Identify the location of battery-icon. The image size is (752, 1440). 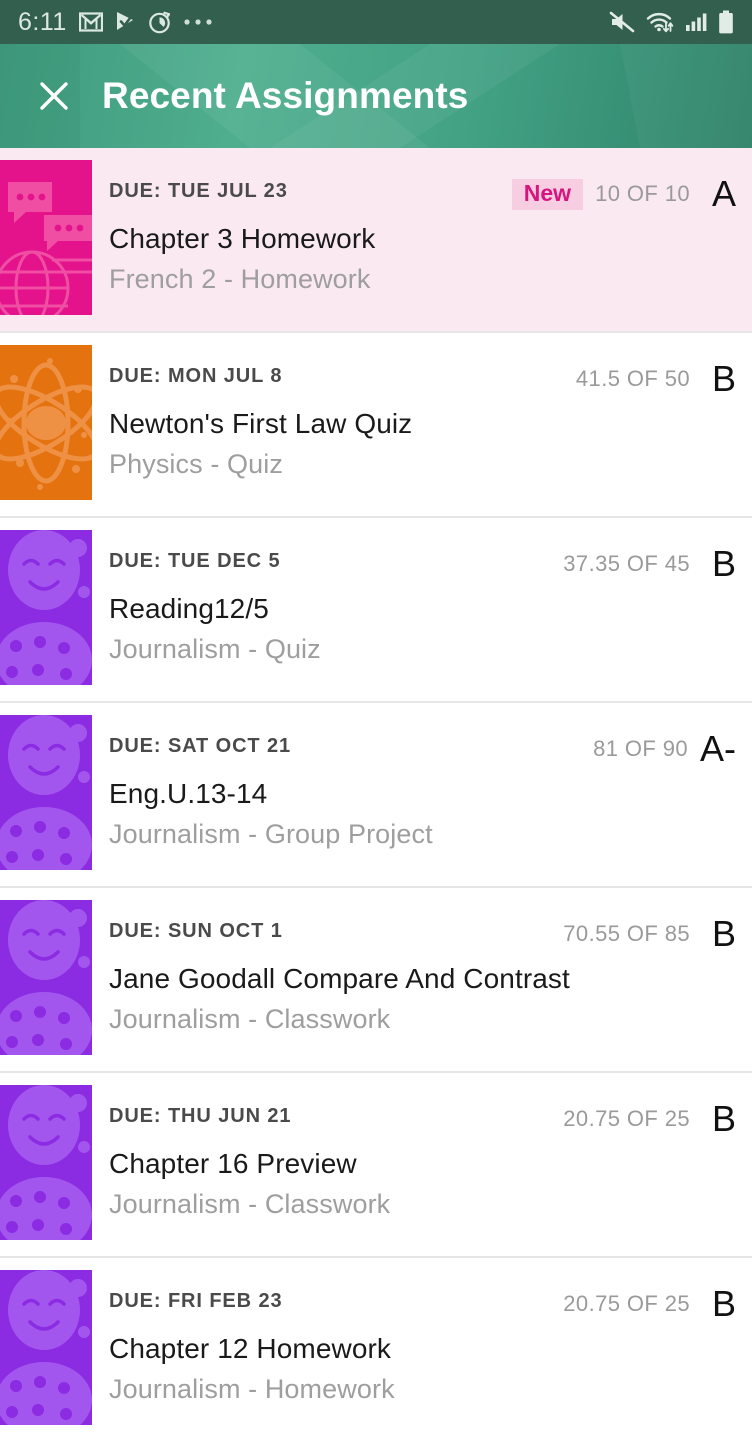
(726, 22).